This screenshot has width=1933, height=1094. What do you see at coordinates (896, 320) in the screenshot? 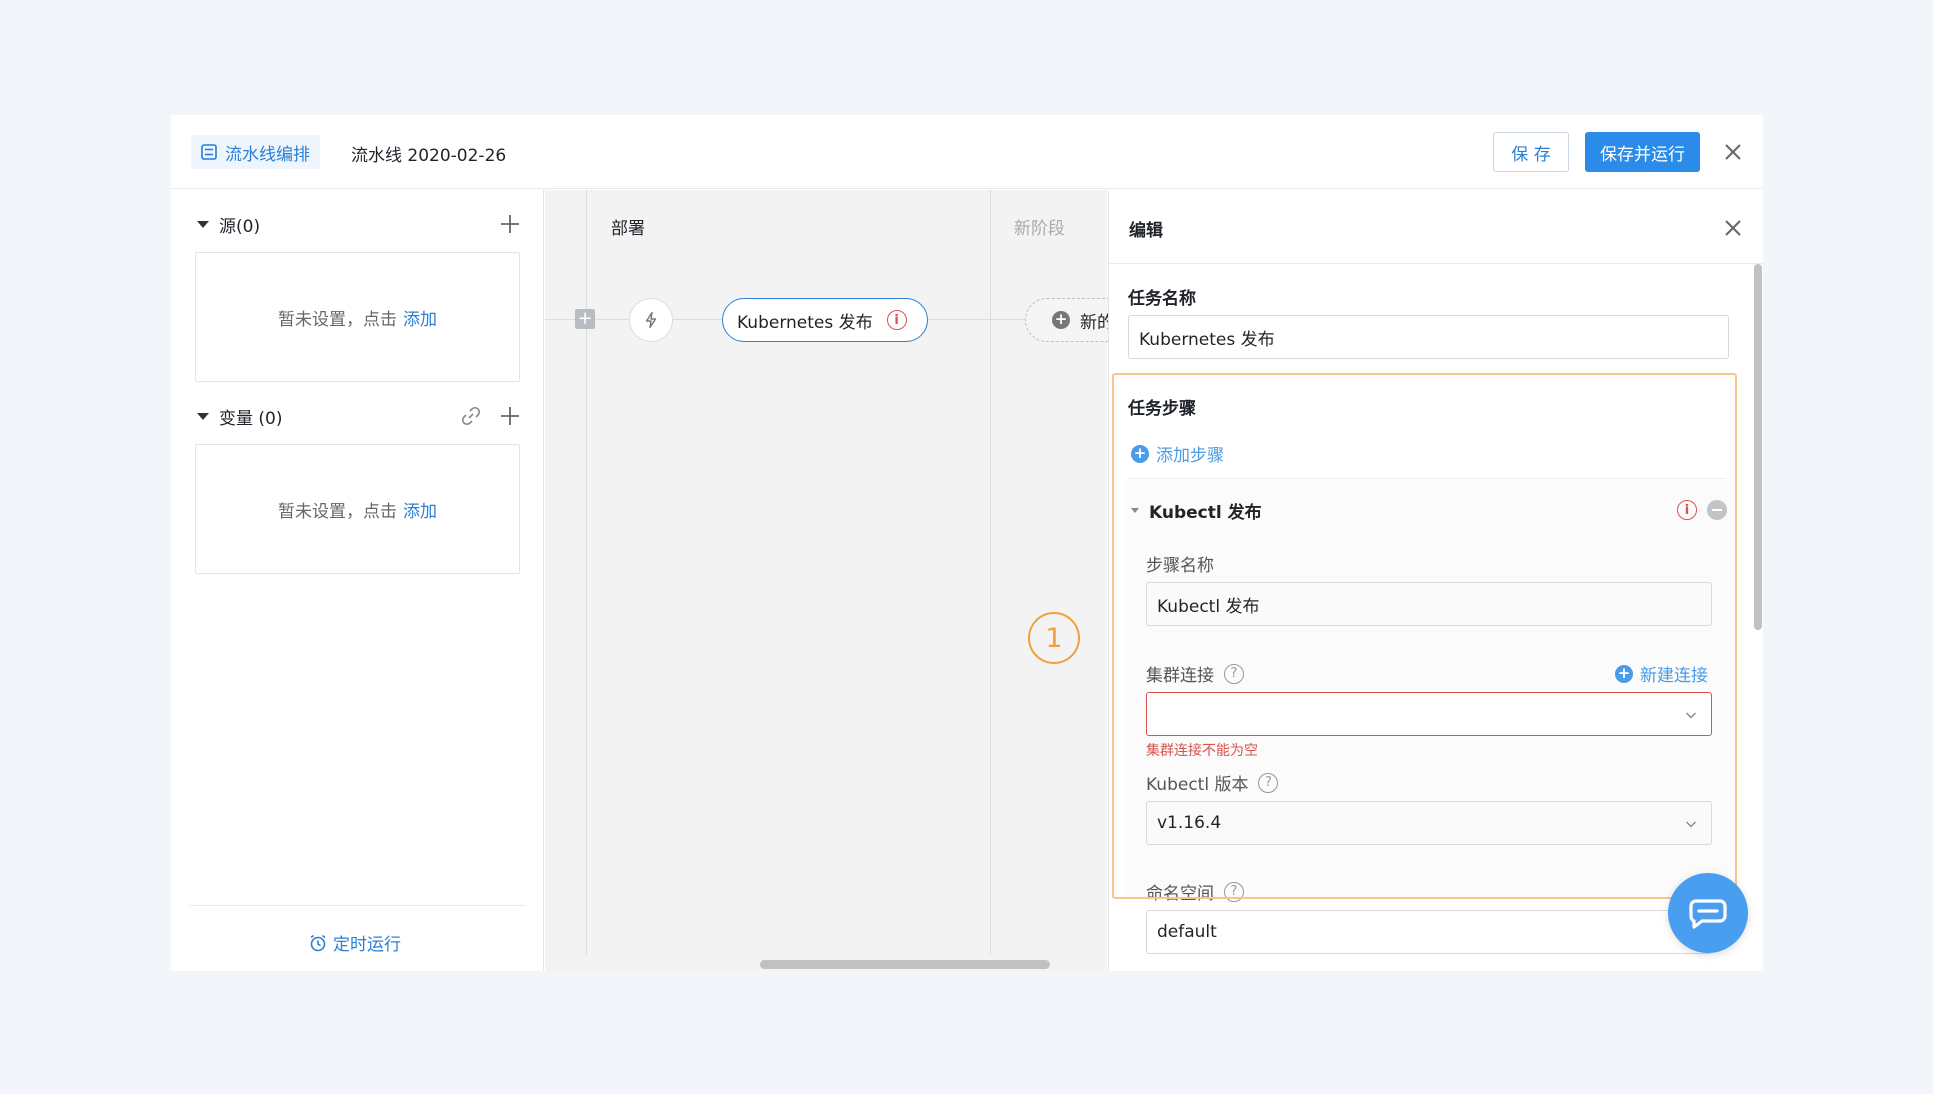
I see `error-info-icon: i` at bounding box center [896, 320].